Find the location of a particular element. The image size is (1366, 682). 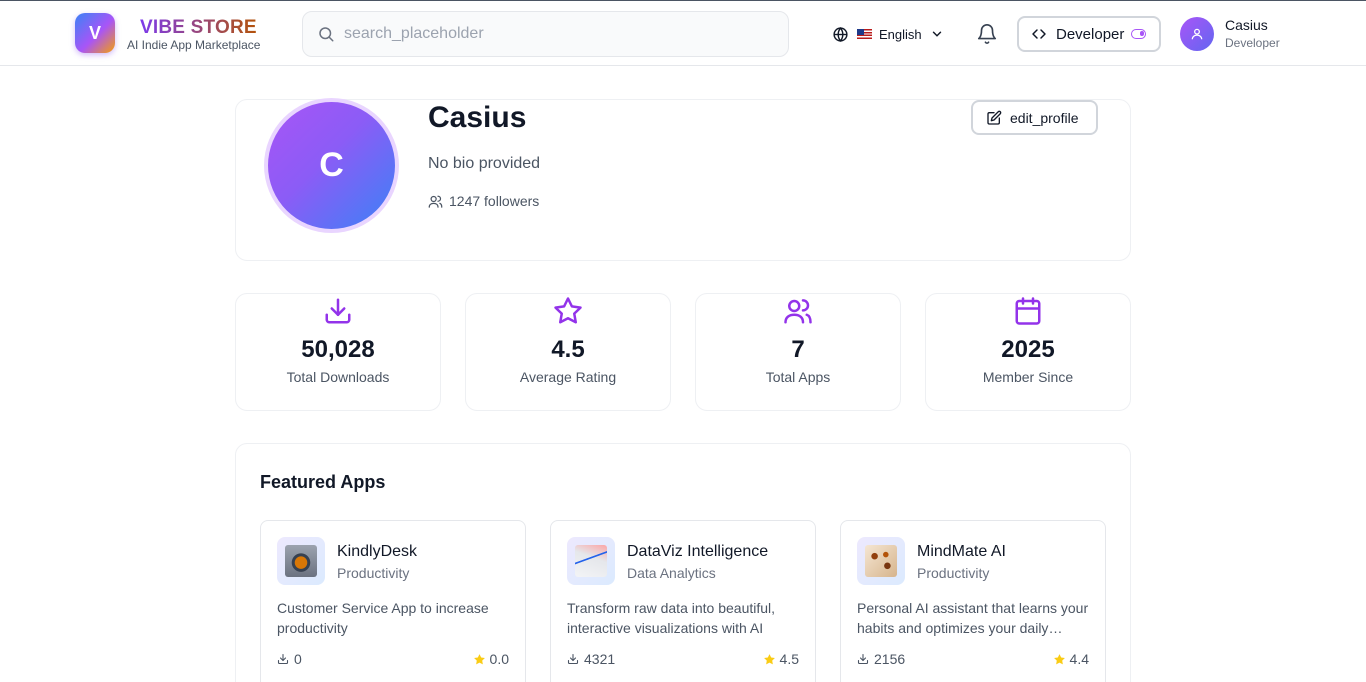

edit-icon is located at coordinates (994, 117).